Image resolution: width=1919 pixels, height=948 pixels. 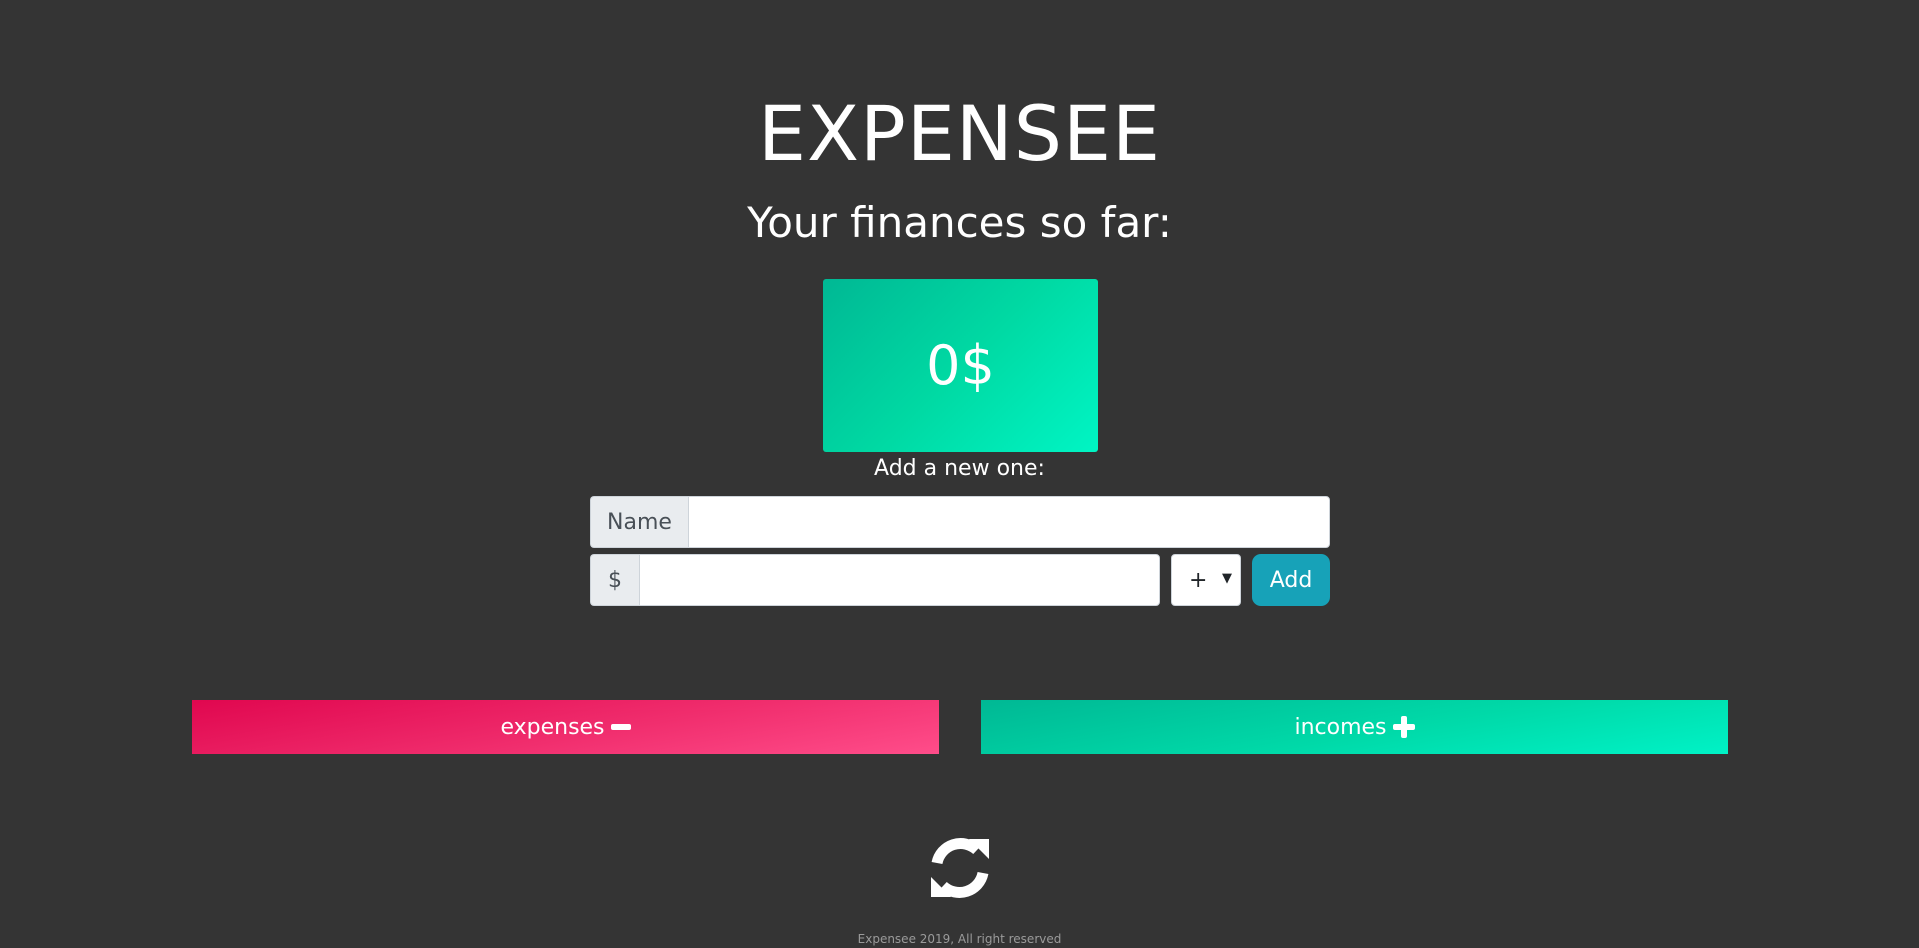 What do you see at coordinates (959, 133) in the screenshot?
I see `app-title: EXPENSEE` at bounding box center [959, 133].